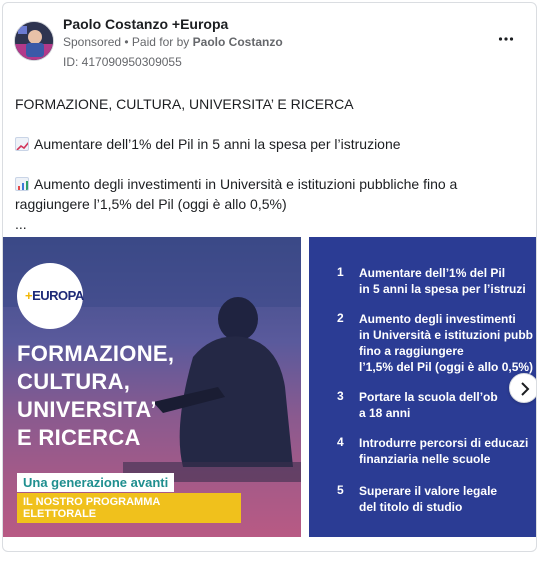  Describe the element at coordinates (525, 389) in the screenshot. I see `chevron-right-icon` at that location.